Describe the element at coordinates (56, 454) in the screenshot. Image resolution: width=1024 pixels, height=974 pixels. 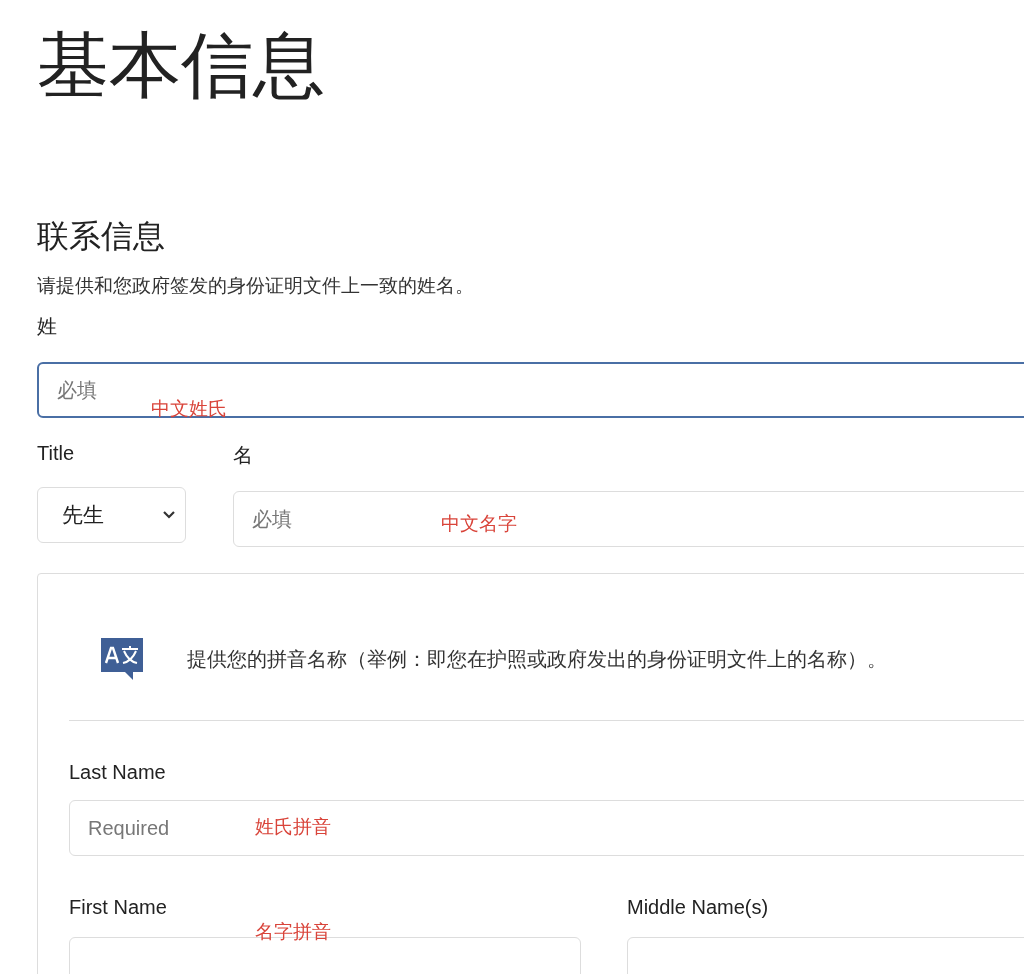
I see `field-label: Title` at that location.